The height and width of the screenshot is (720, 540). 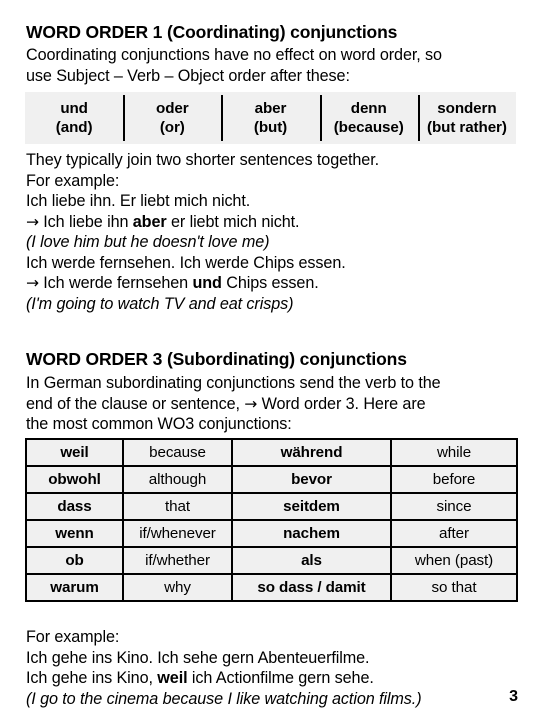 I want to click on coord-english-gloss: (but rather), so click(x=467, y=127).